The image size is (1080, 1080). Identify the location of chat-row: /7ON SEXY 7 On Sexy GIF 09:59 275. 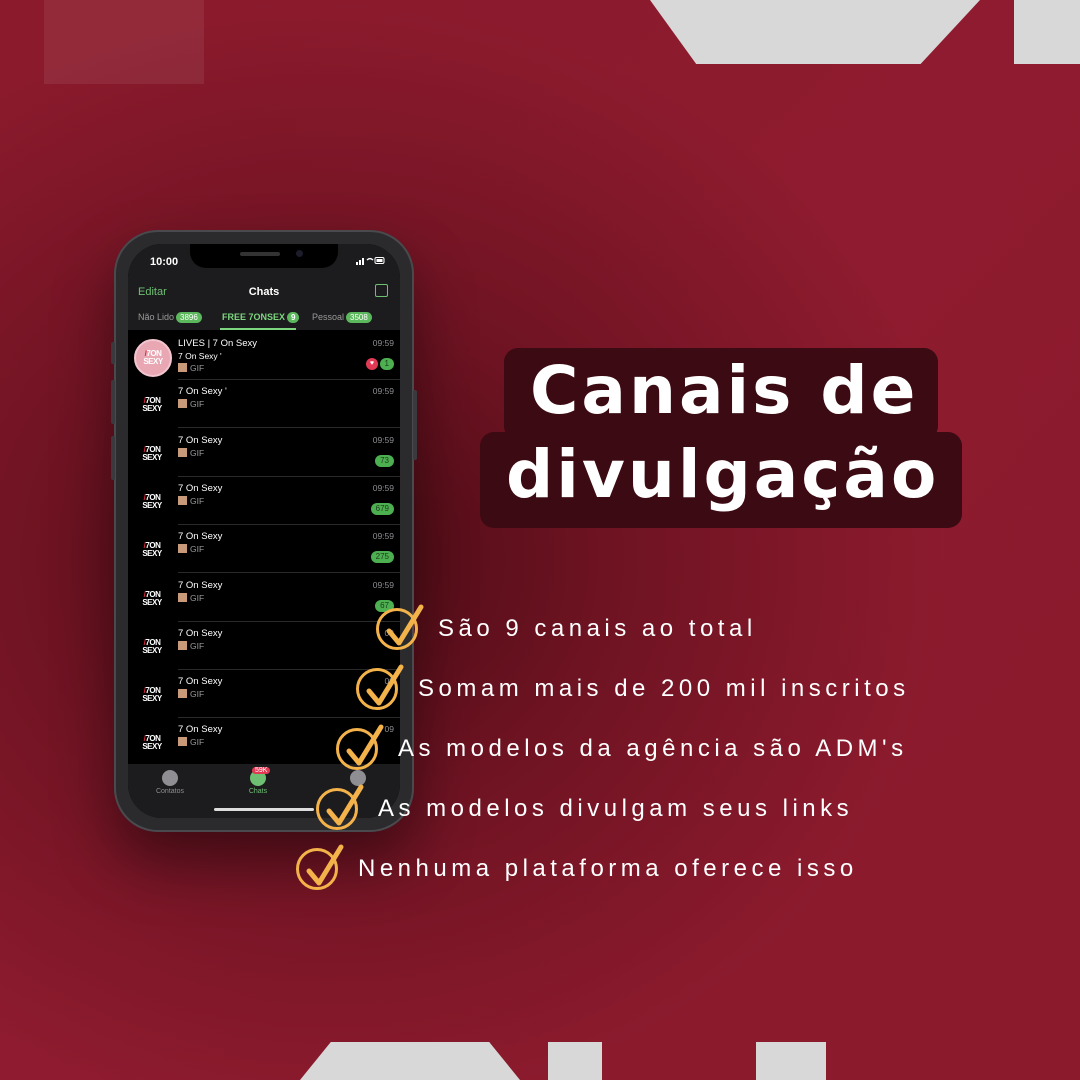
(264, 549).